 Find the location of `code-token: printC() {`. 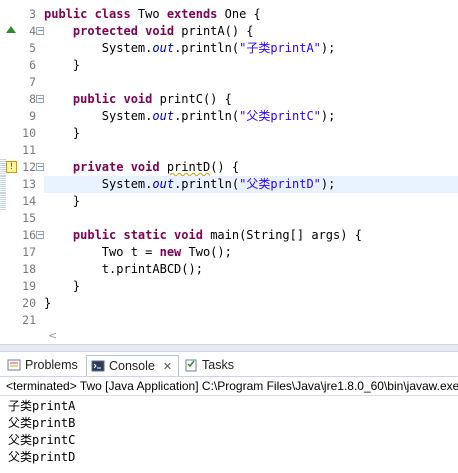

code-token: printC() { is located at coordinates (195, 99).